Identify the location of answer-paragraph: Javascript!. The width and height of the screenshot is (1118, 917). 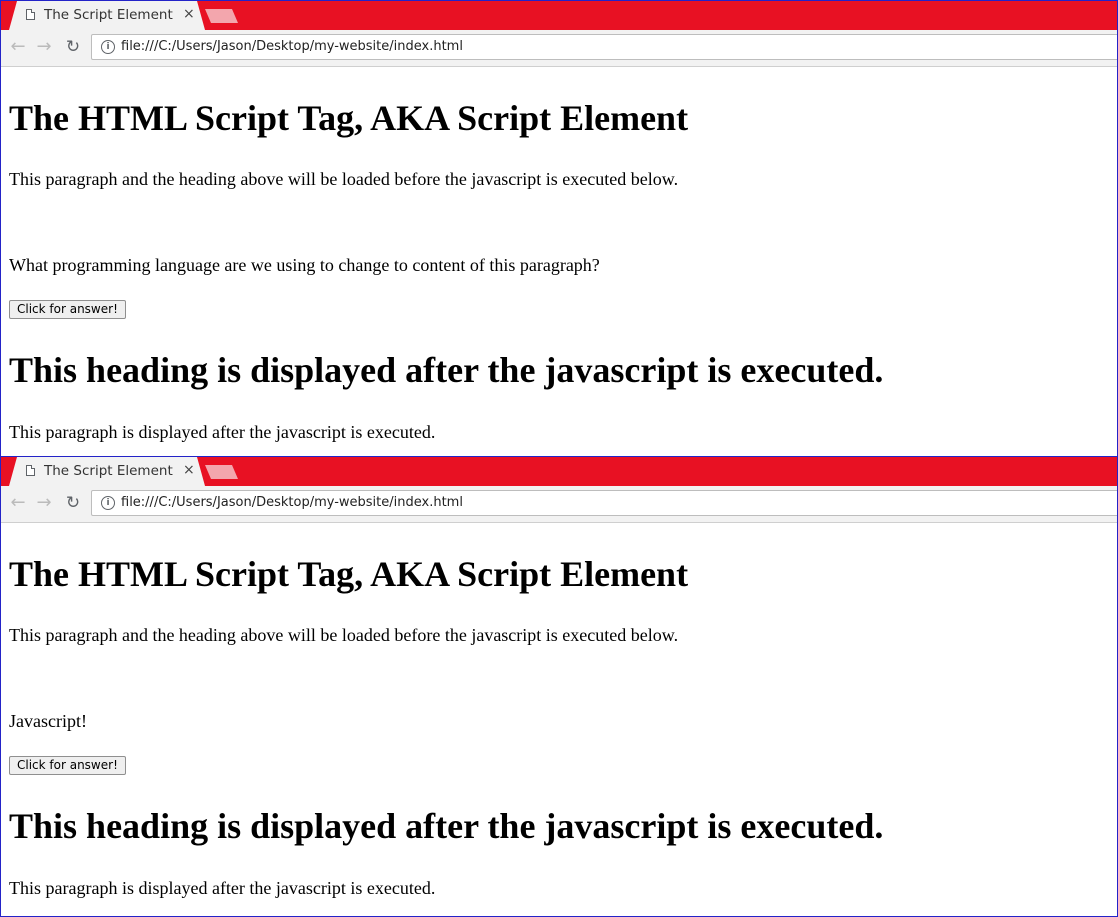
(48, 721).